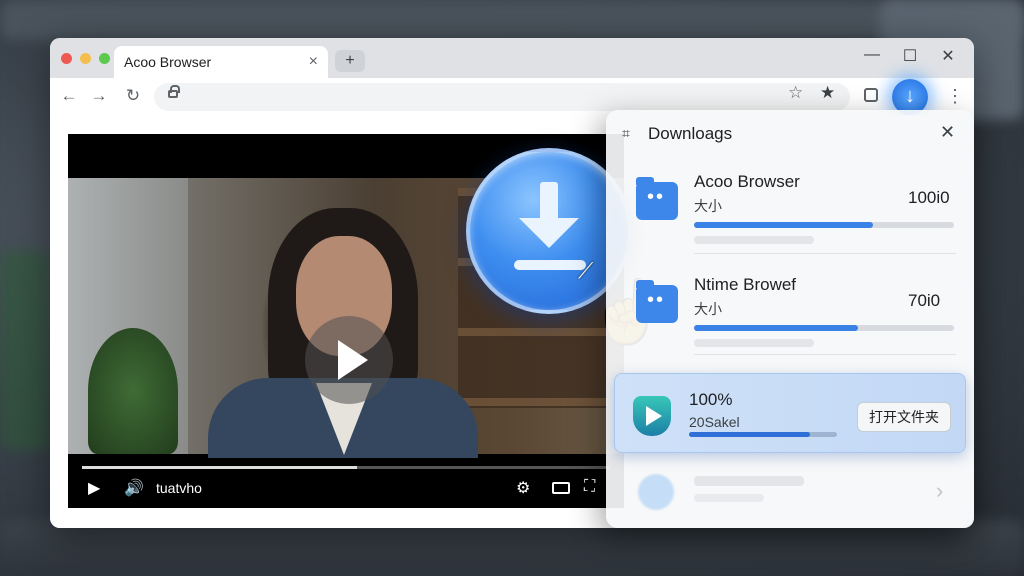  What do you see at coordinates (827, 93) in the screenshot?
I see `bookmarks-icon: ★` at bounding box center [827, 93].